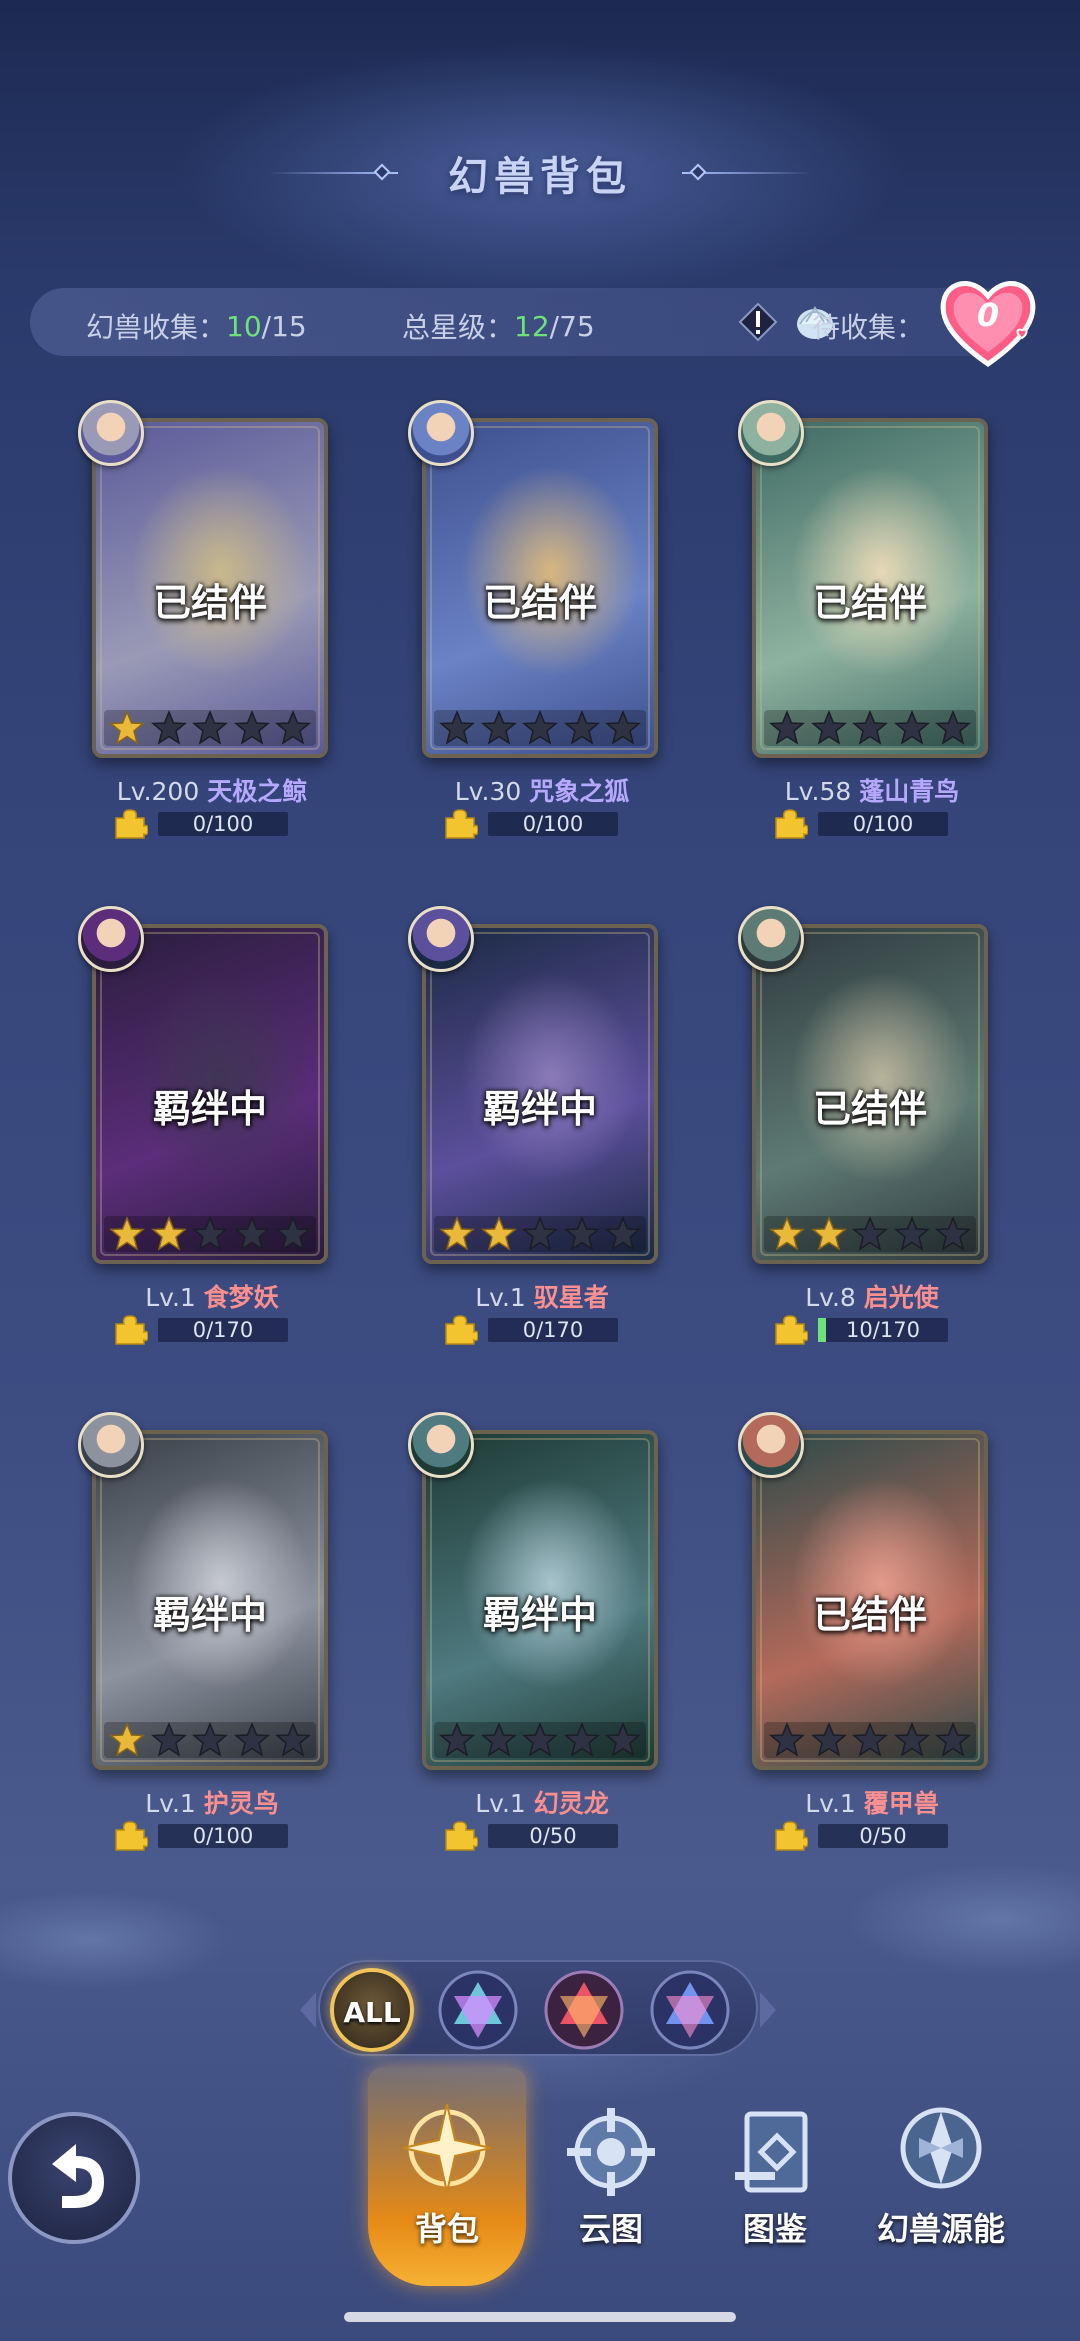 Image resolution: width=1080 pixels, height=2341 pixels. I want to click on cloud-map-icon, so click(611, 2152).